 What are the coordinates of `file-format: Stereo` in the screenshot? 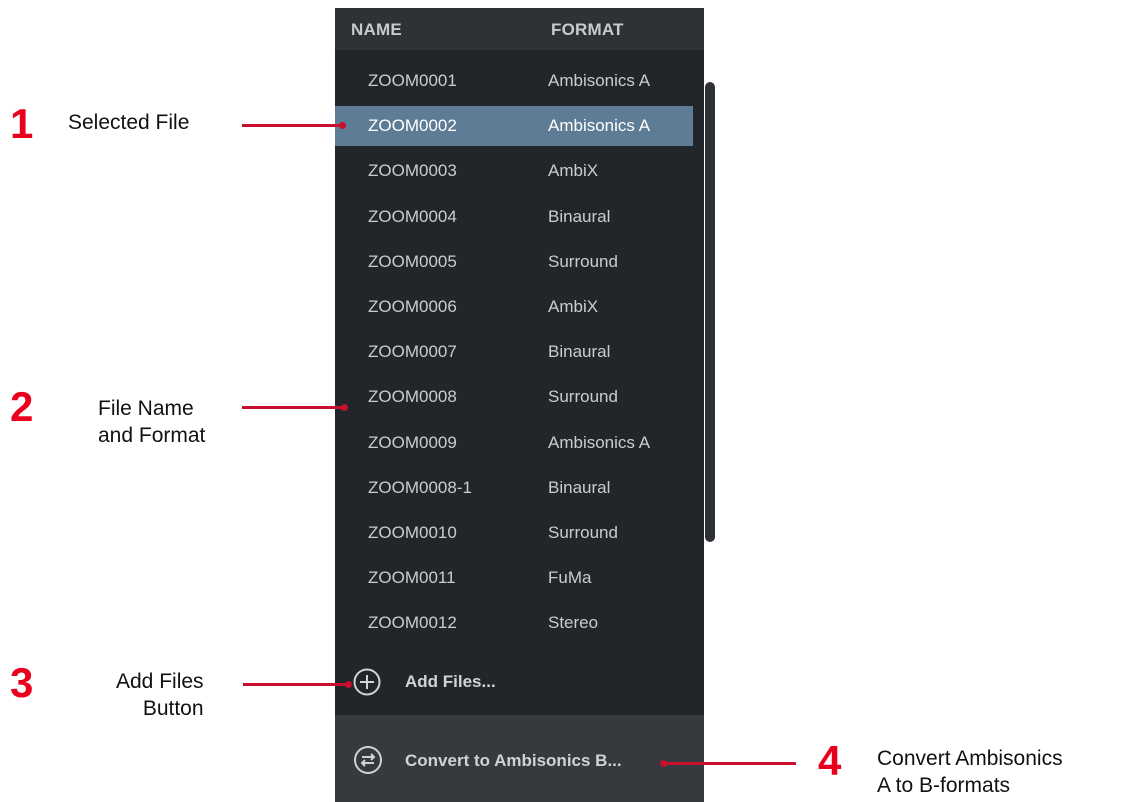 It's located at (573, 623).